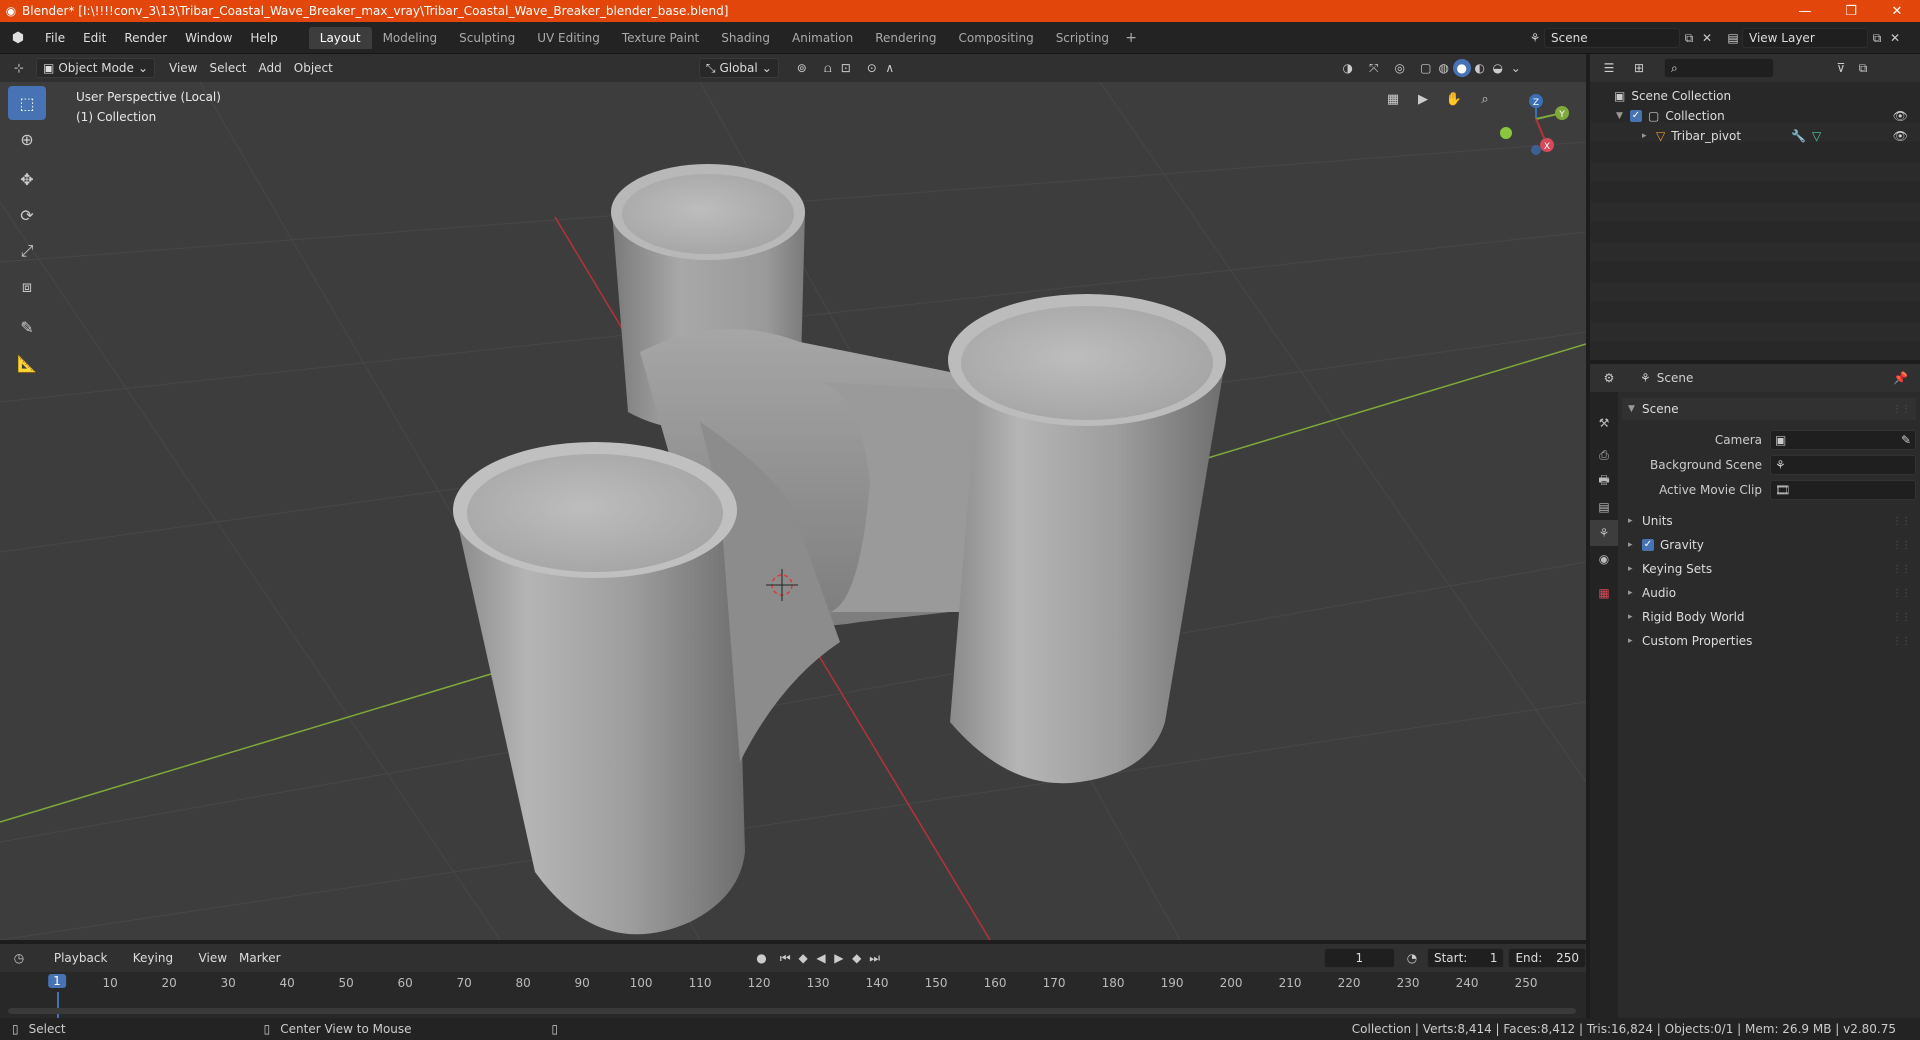  I want to click on jump-start-icon: ⏮, so click(785, 958).